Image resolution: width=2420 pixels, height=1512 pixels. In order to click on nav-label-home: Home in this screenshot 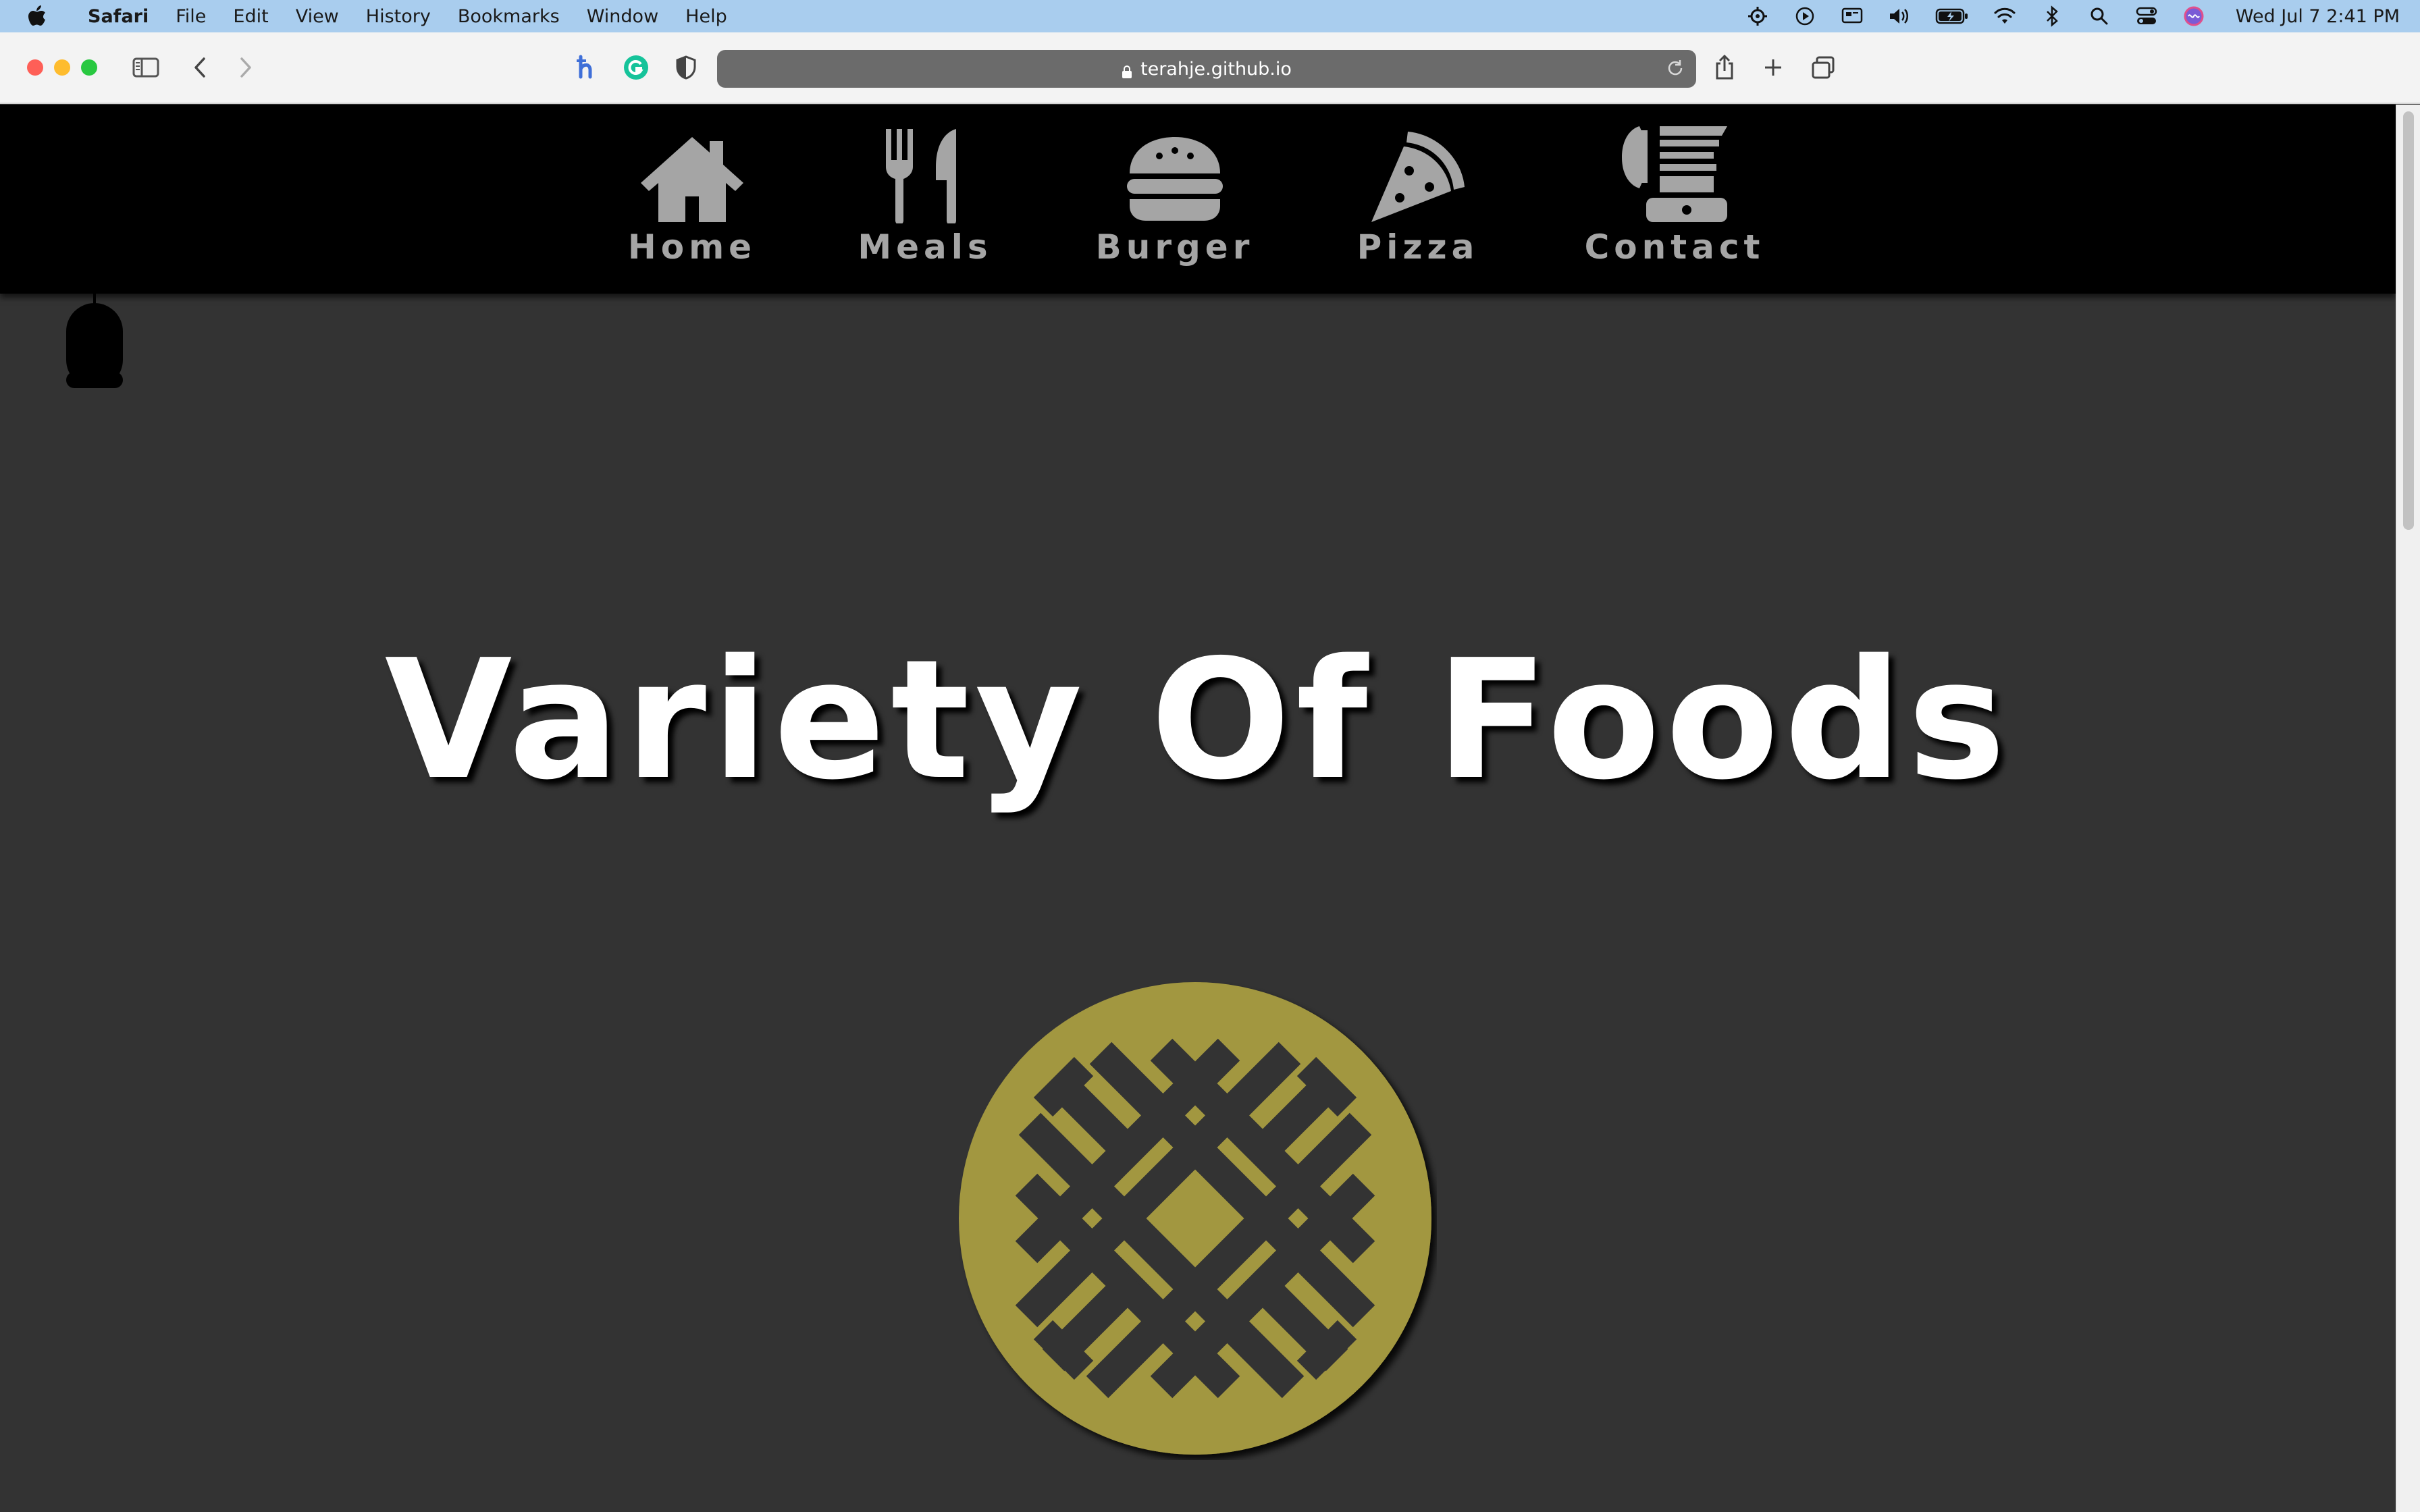, I will do `click(692, 247)`.